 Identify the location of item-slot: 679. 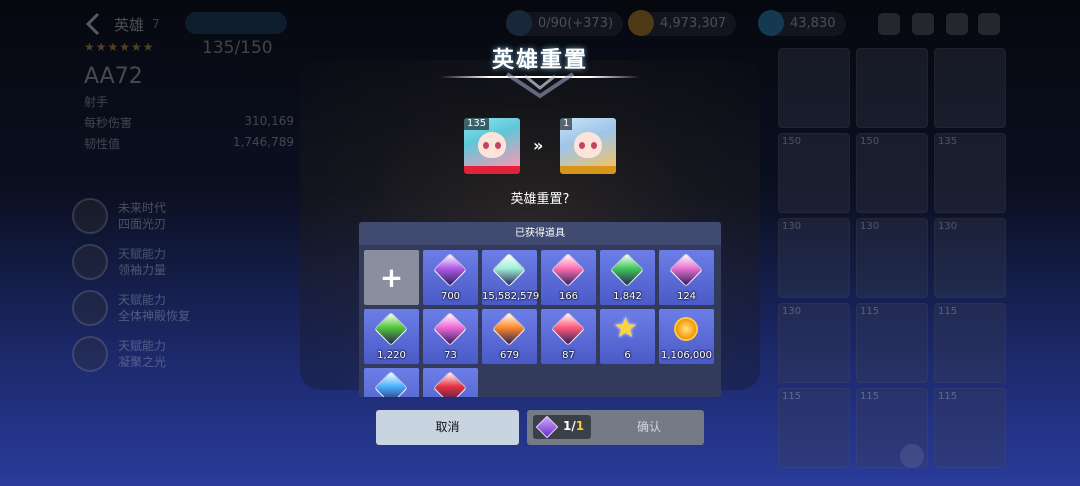
(509, 336).